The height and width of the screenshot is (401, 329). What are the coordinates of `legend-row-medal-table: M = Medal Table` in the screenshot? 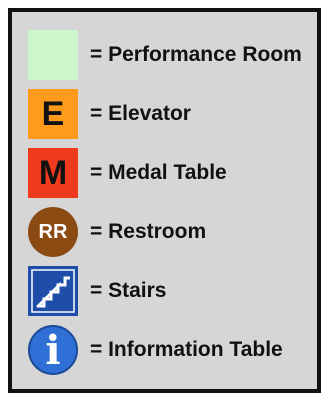 It's located at (169, 173).